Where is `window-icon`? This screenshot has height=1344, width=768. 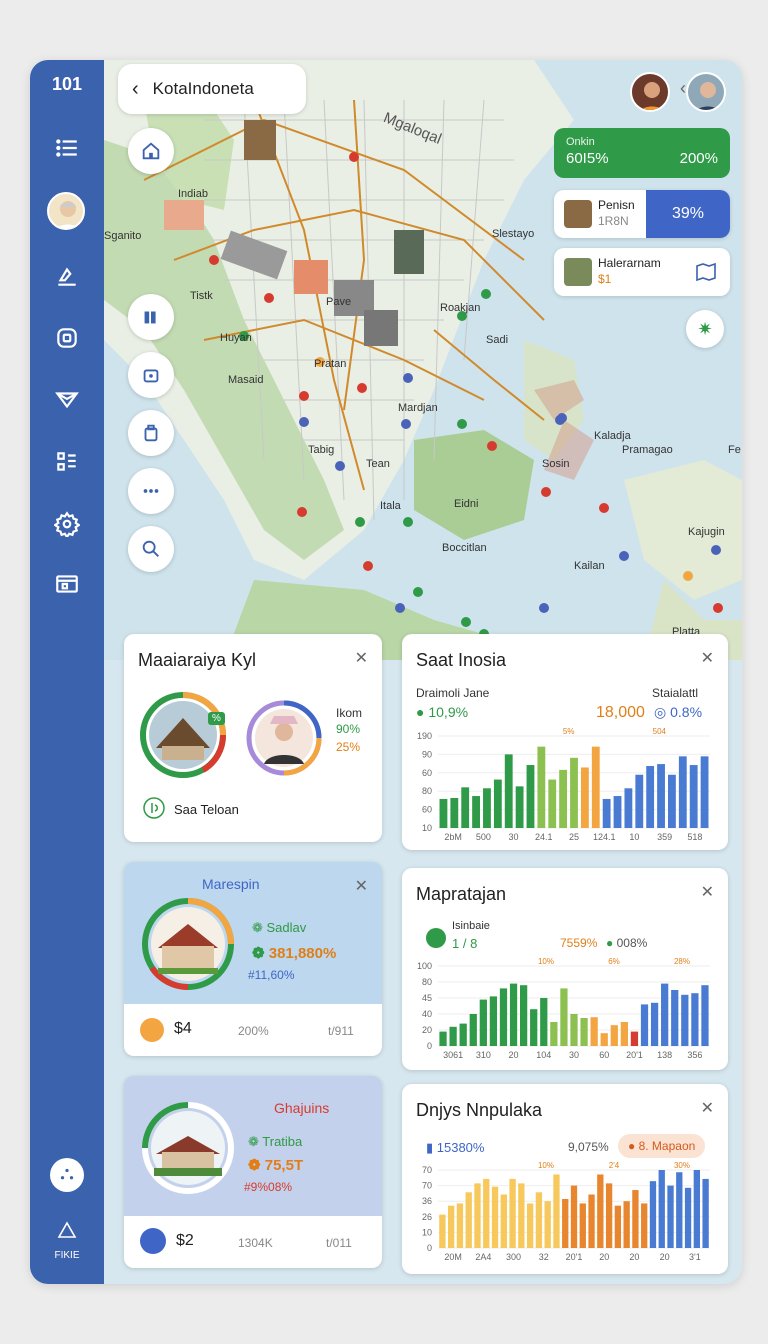
window-icon is located at coordinates (67, 584).